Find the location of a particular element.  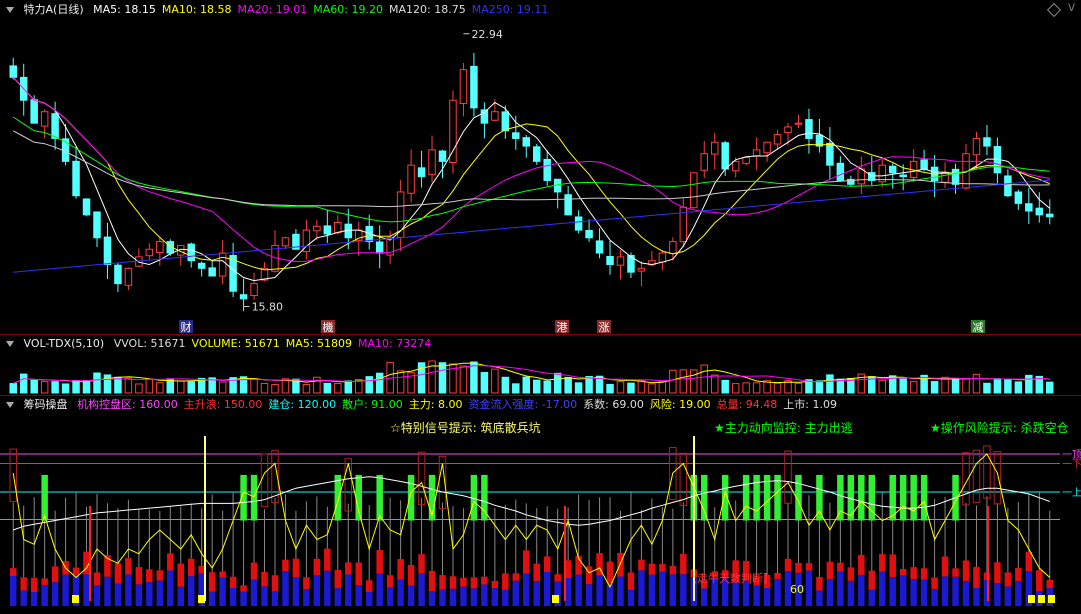

volume-chart is located at coordinates (540, 365).